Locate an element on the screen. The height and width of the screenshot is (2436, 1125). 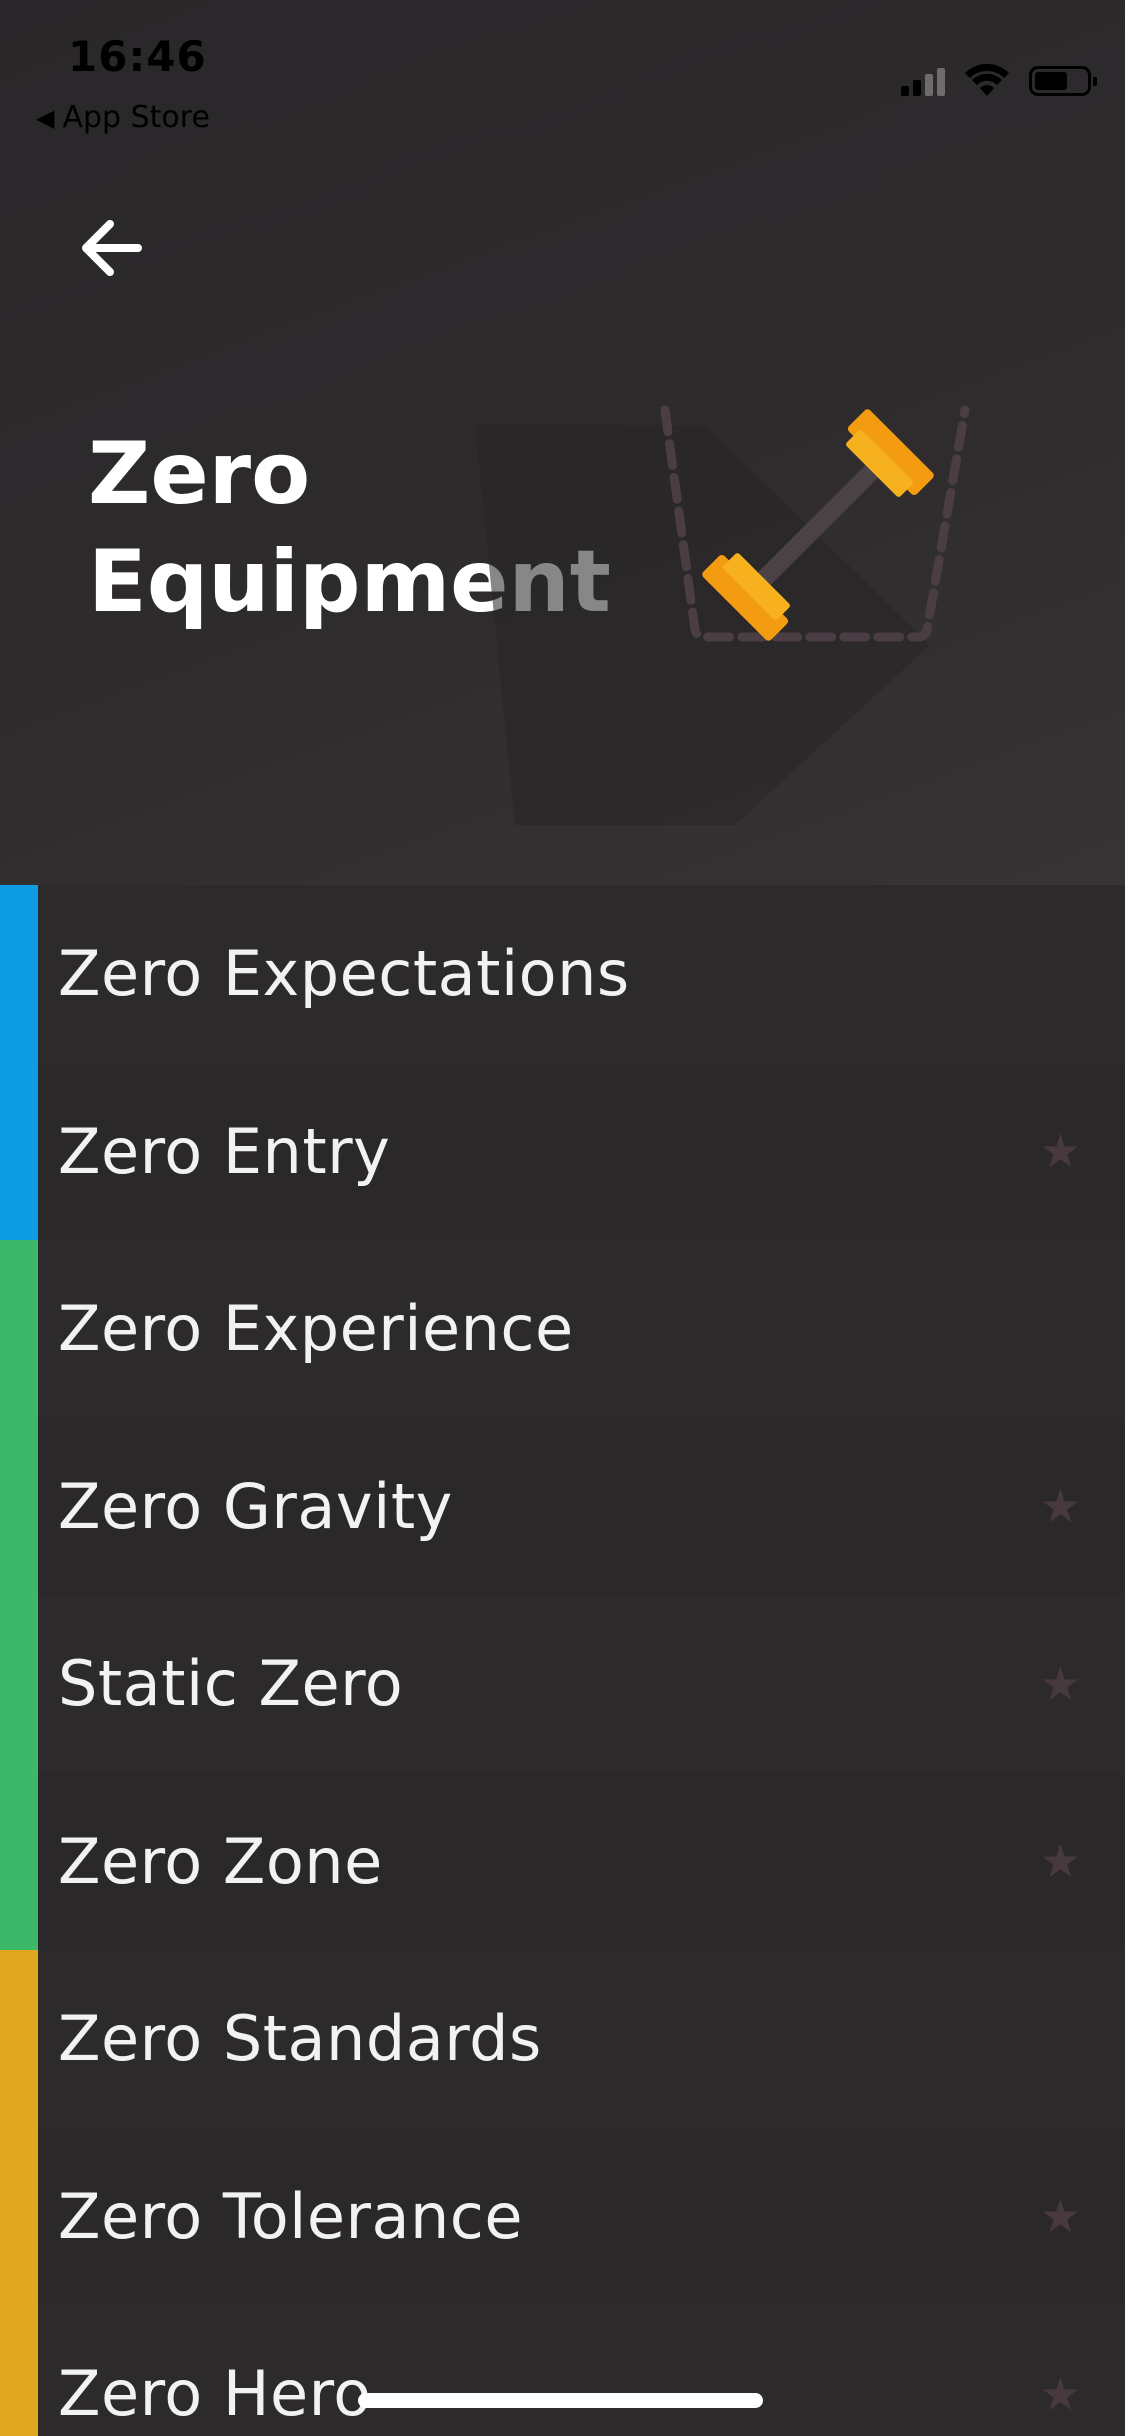
list-item: Zero Tolerance ★ is located at coordinates (562, 2216).